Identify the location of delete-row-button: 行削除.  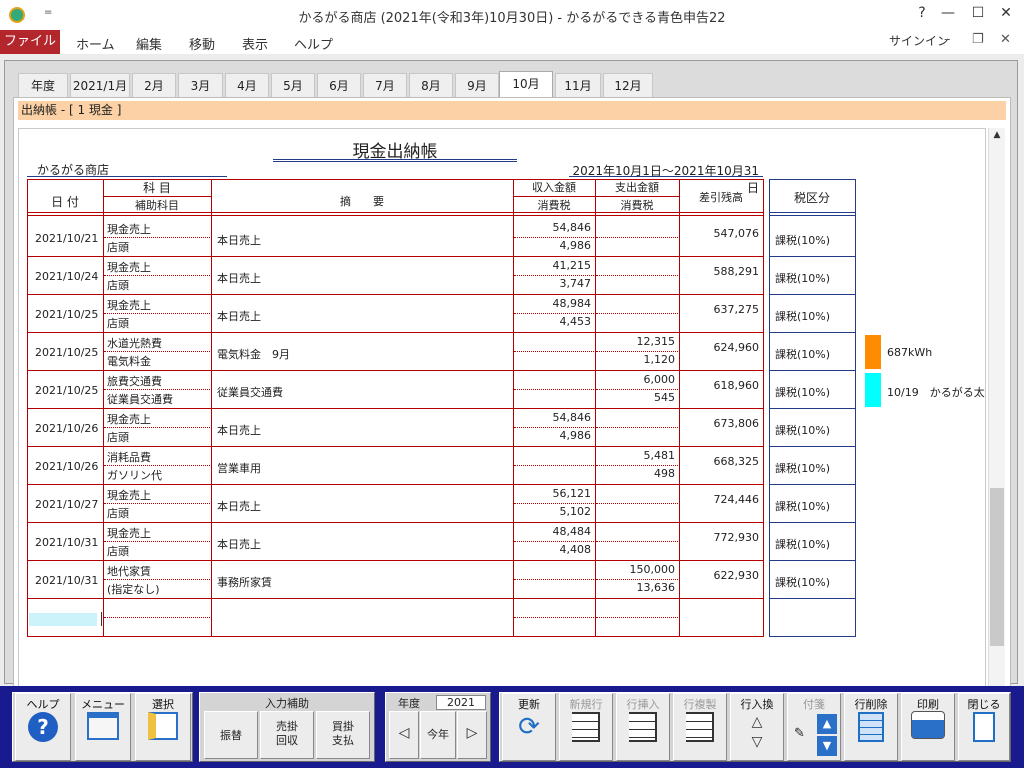
(871, 727).